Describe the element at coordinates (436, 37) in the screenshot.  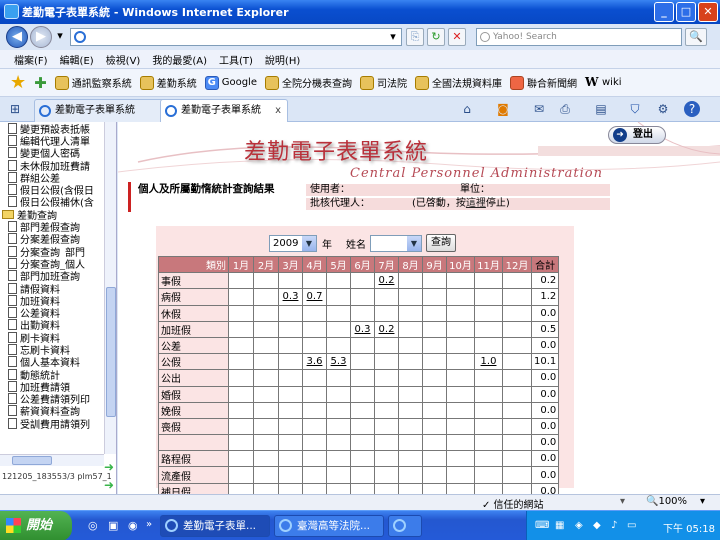
I see `refresh-button: ↻` at that location.